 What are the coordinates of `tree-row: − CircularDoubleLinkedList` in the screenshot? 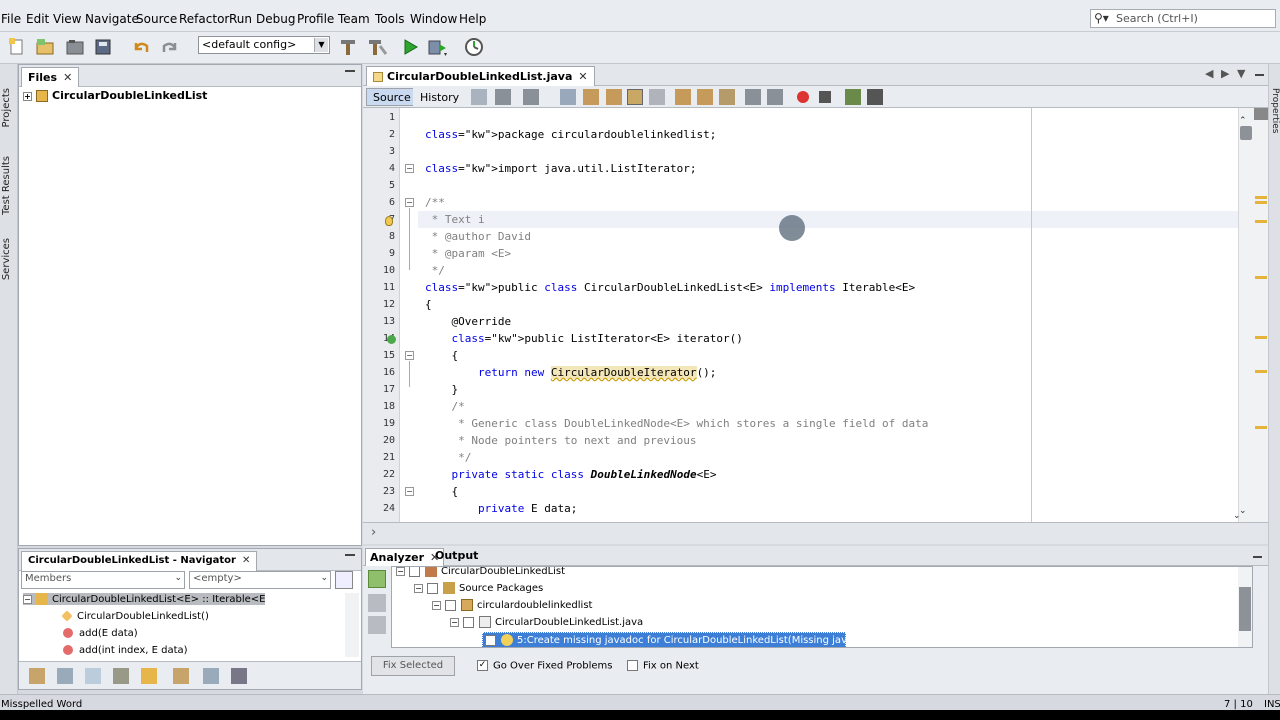 It's located at (480, 572).